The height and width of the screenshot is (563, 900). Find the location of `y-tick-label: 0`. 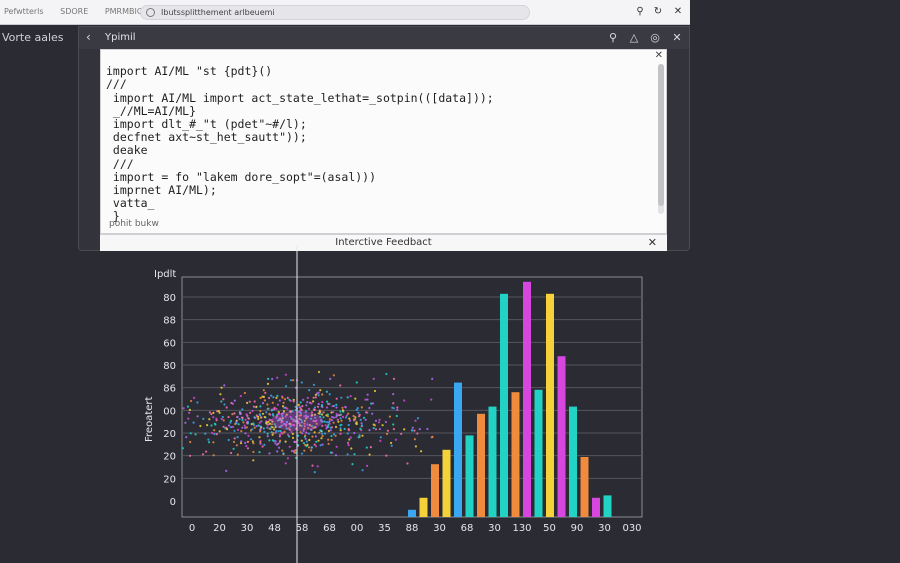

y-tick-label: 0 is located at coordinates (173, 502).